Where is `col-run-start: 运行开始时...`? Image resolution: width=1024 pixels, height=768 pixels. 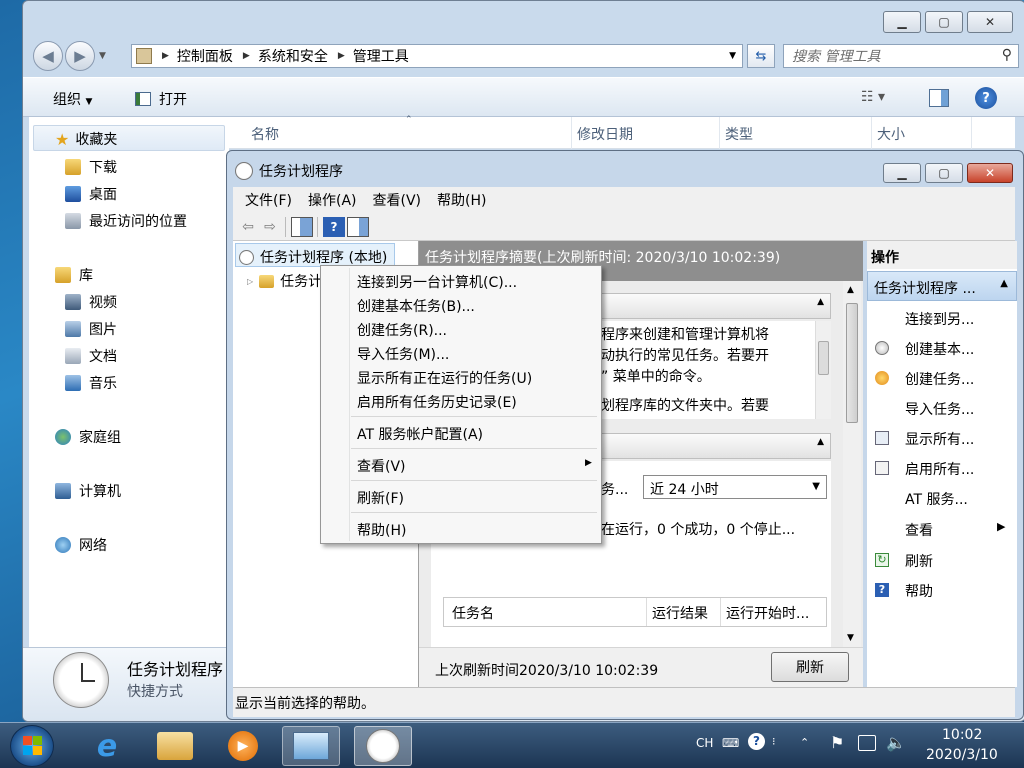 col-run-start: 运行开始时... is located at coordinates (767, 613).